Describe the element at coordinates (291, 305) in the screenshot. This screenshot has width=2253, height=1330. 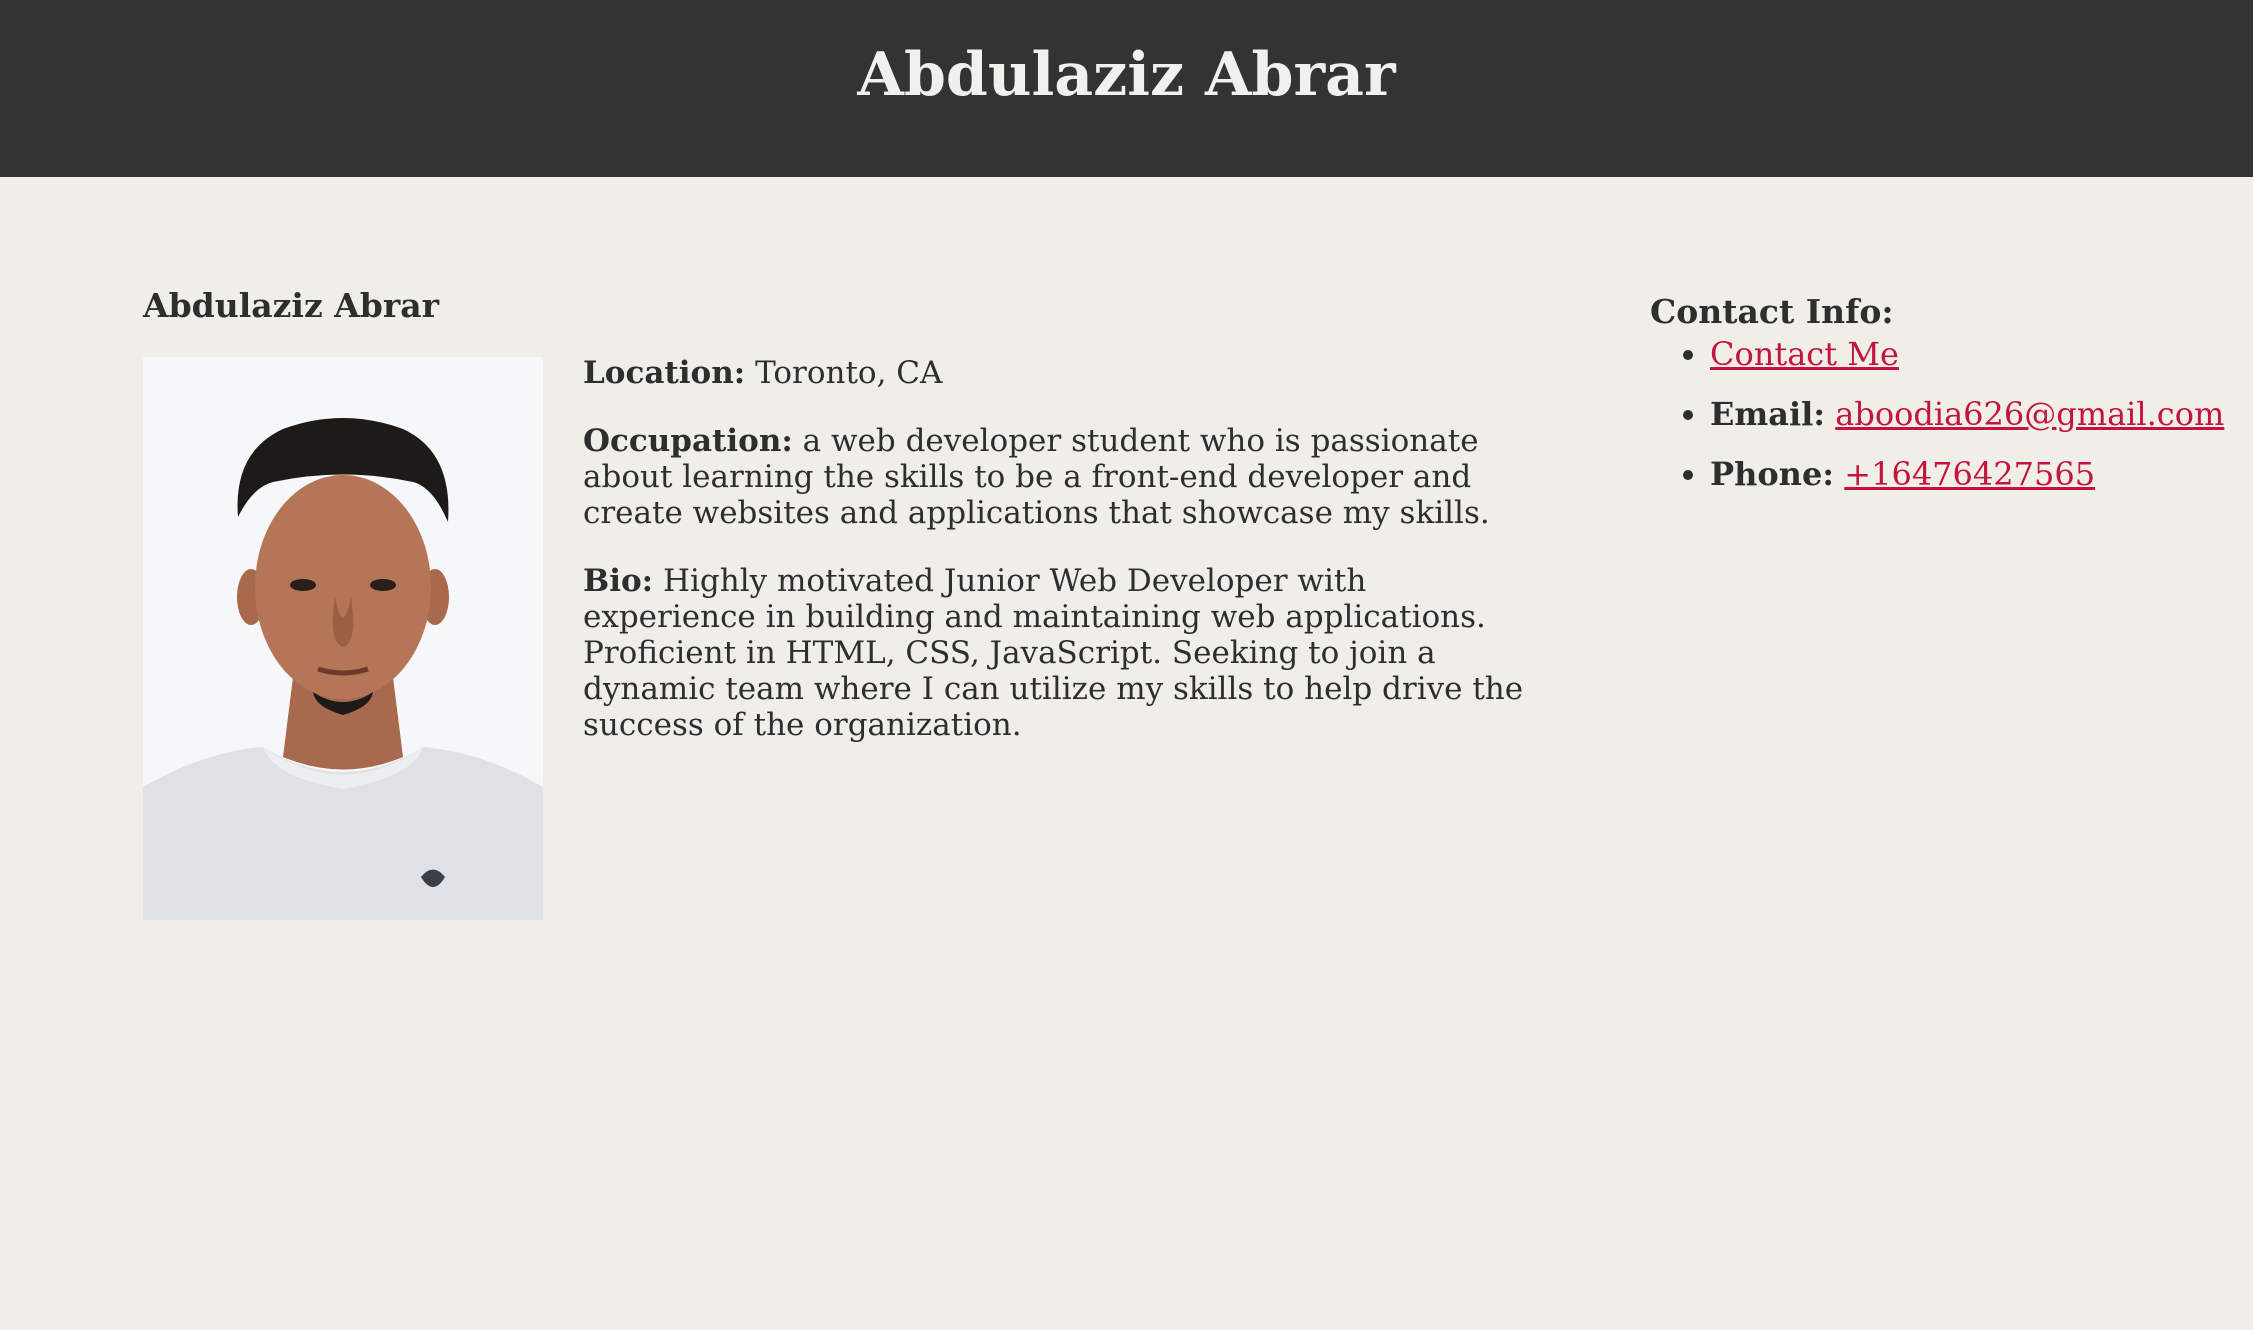
I see `profile-name: Abdulaziz Abrar` at that location.